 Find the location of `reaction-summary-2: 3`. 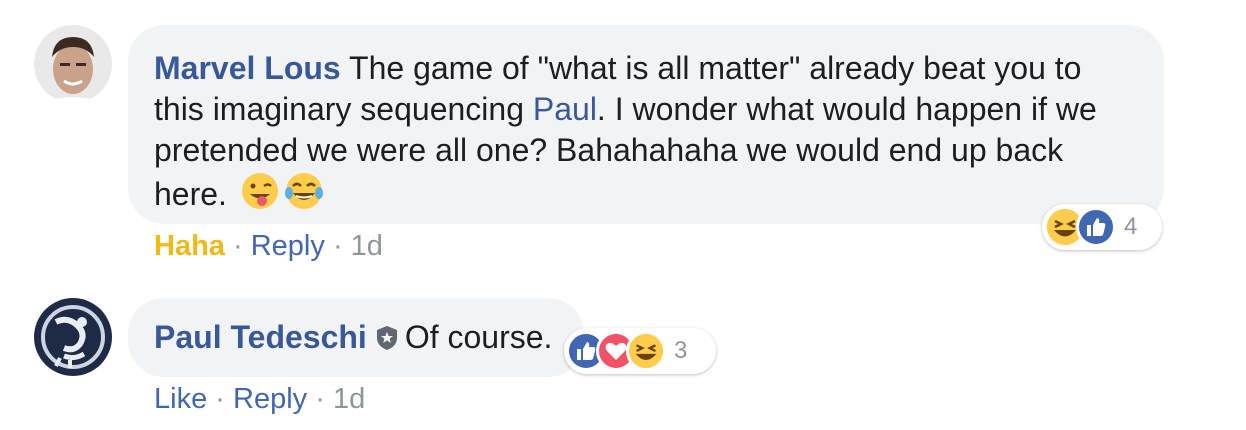

reaction-summary-2: 3 is located at coordinates (640, 351).